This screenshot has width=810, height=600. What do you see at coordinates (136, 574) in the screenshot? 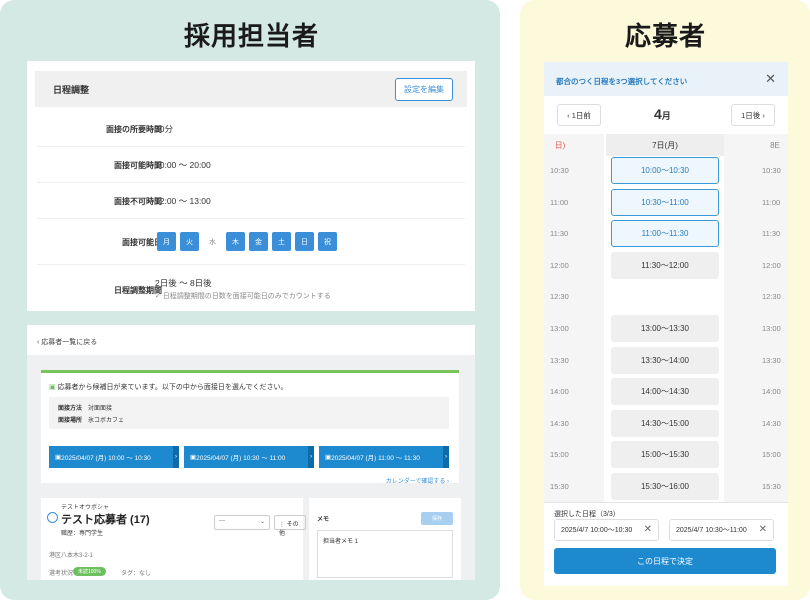
I see `tag-text: タグ：なし` at bounding box center [136, 574].